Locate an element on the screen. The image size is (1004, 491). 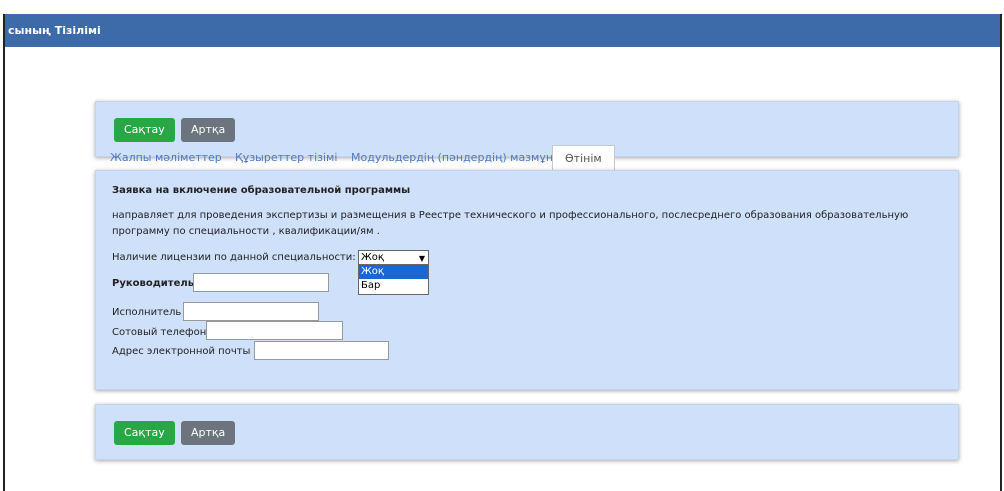
manager-label: Руководитель is located at coordinates (153, 283).